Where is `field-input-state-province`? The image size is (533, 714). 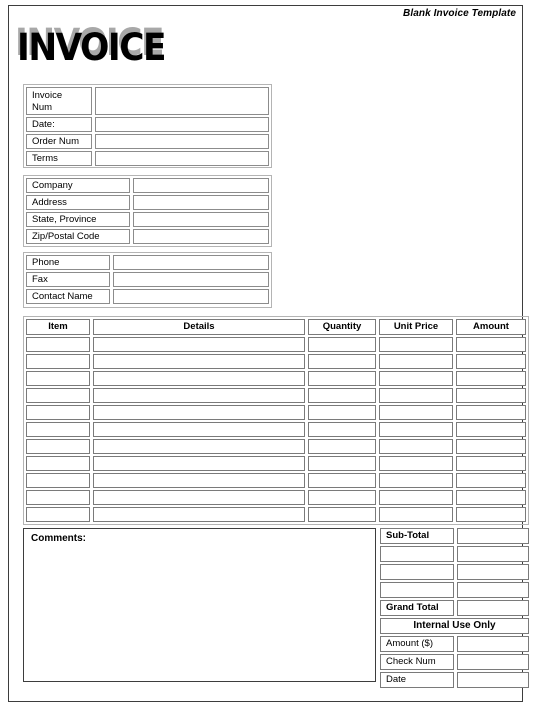 field-input-state-province is located at coordinates (201, 219).